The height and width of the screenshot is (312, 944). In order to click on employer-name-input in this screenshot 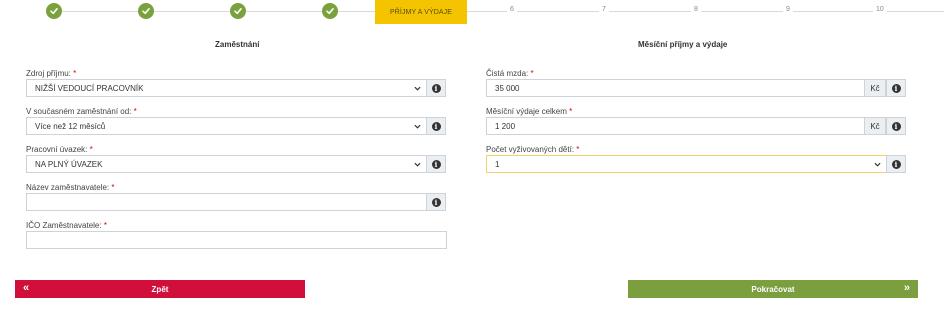, I will do `click(226, 202)`.